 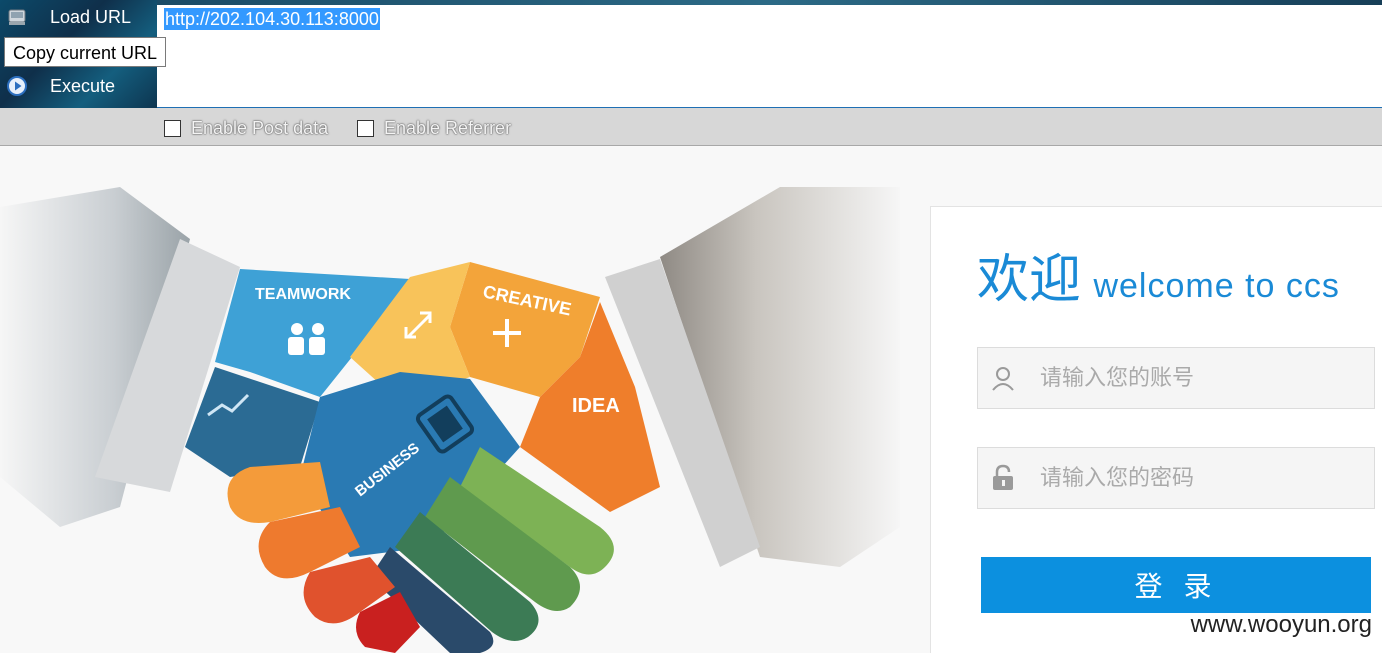 I want to click on execute-label: Execute, so click(x=83, y=85).